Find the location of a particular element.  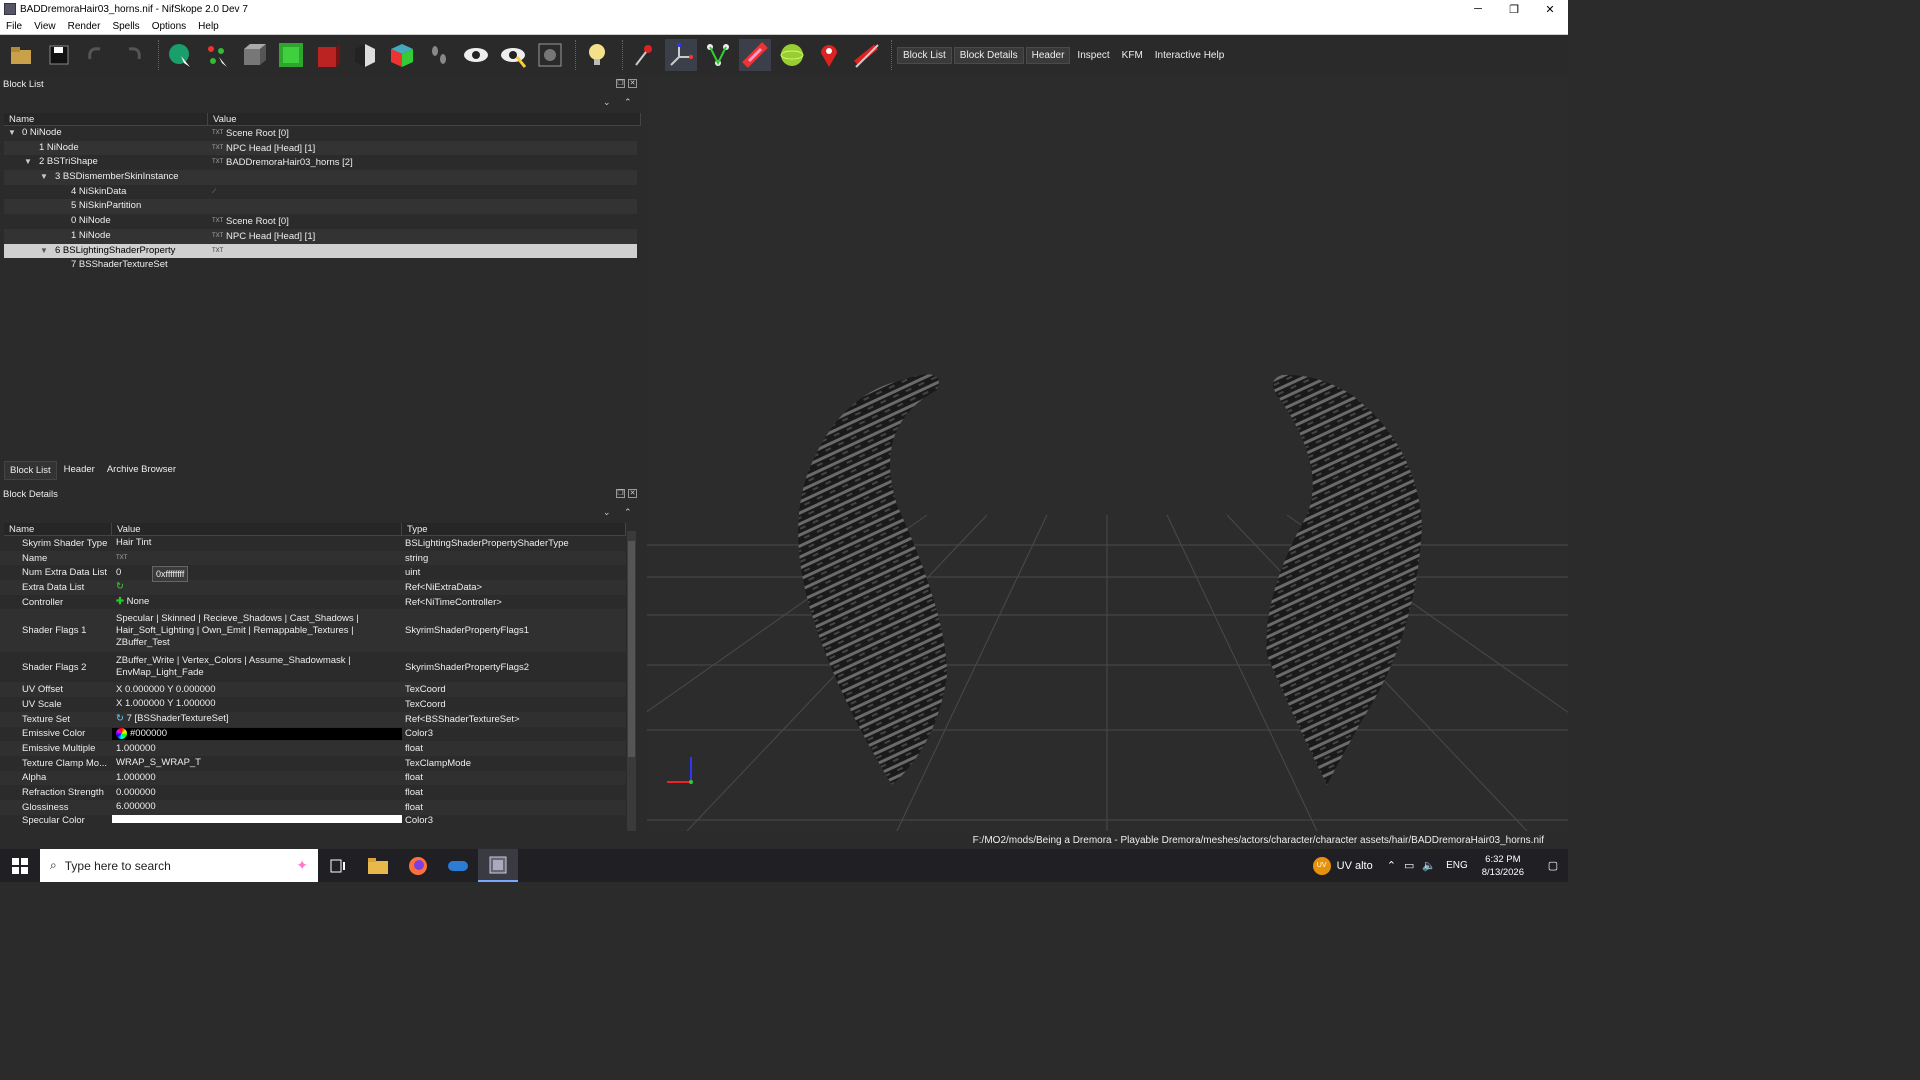

tree-row: ▼ 0 NiNode TXT Scene Root [0] is located at coordinates (320, 133).